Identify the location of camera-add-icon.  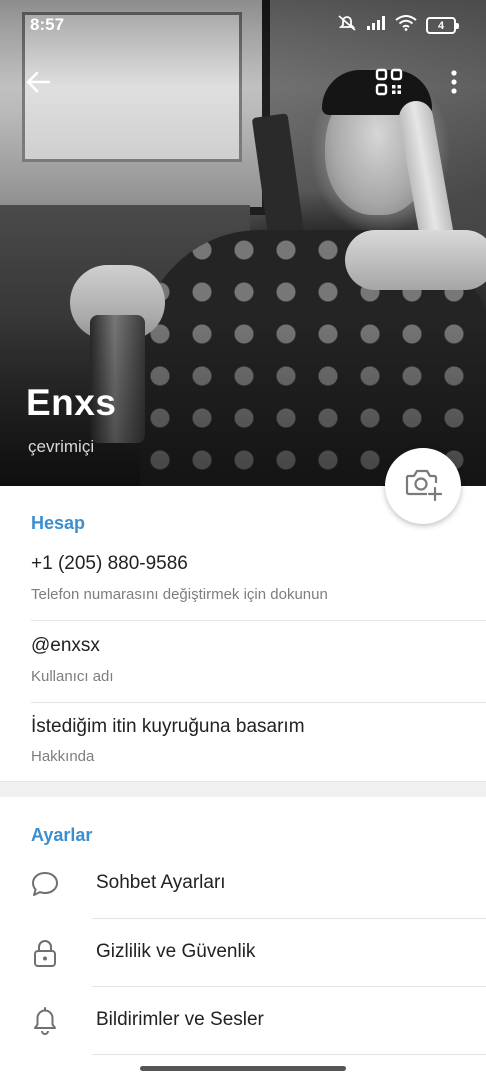
(423, 486).